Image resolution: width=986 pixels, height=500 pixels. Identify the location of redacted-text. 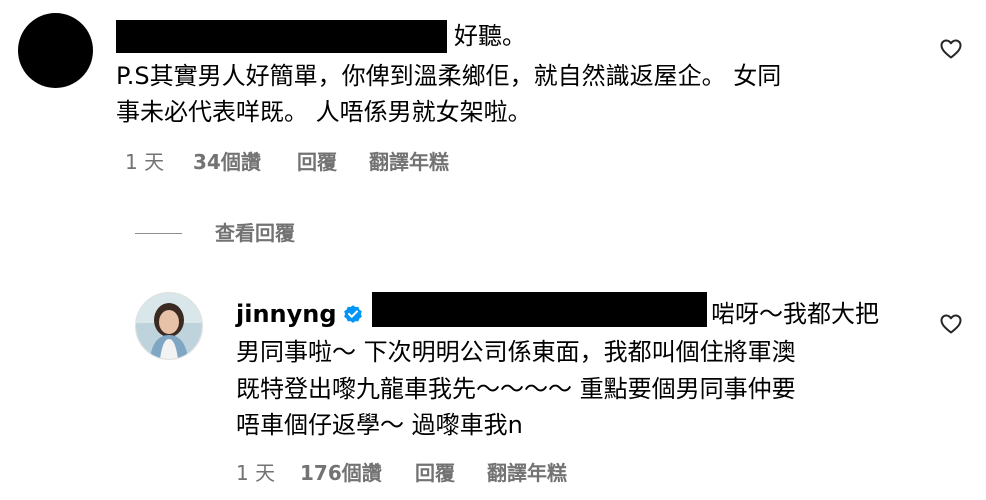
(539, 309).